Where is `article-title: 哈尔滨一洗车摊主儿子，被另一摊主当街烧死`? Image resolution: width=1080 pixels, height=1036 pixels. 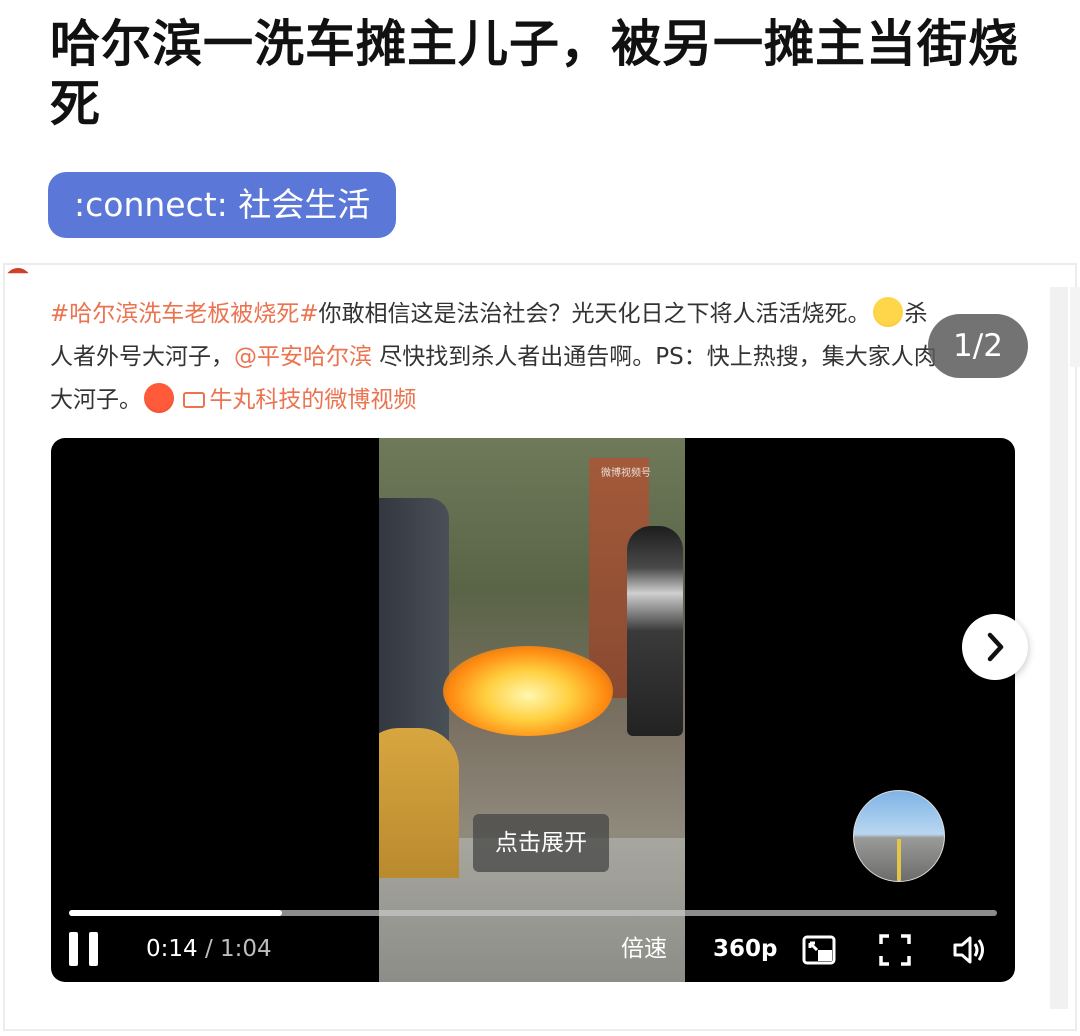 article-title: 哈尔滨一洗车摊主儿子，被另一摊主当街烧死 is located at coordinates (534, 74).